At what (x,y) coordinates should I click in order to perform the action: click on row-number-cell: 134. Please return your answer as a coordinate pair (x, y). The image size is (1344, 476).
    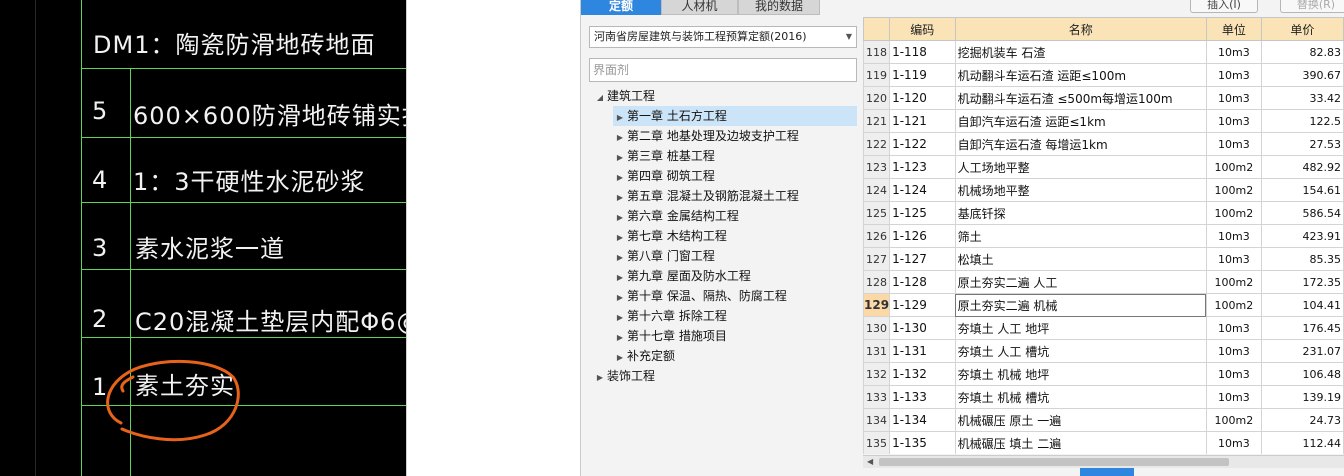
    Looking at the image, I should click on (877, 420).